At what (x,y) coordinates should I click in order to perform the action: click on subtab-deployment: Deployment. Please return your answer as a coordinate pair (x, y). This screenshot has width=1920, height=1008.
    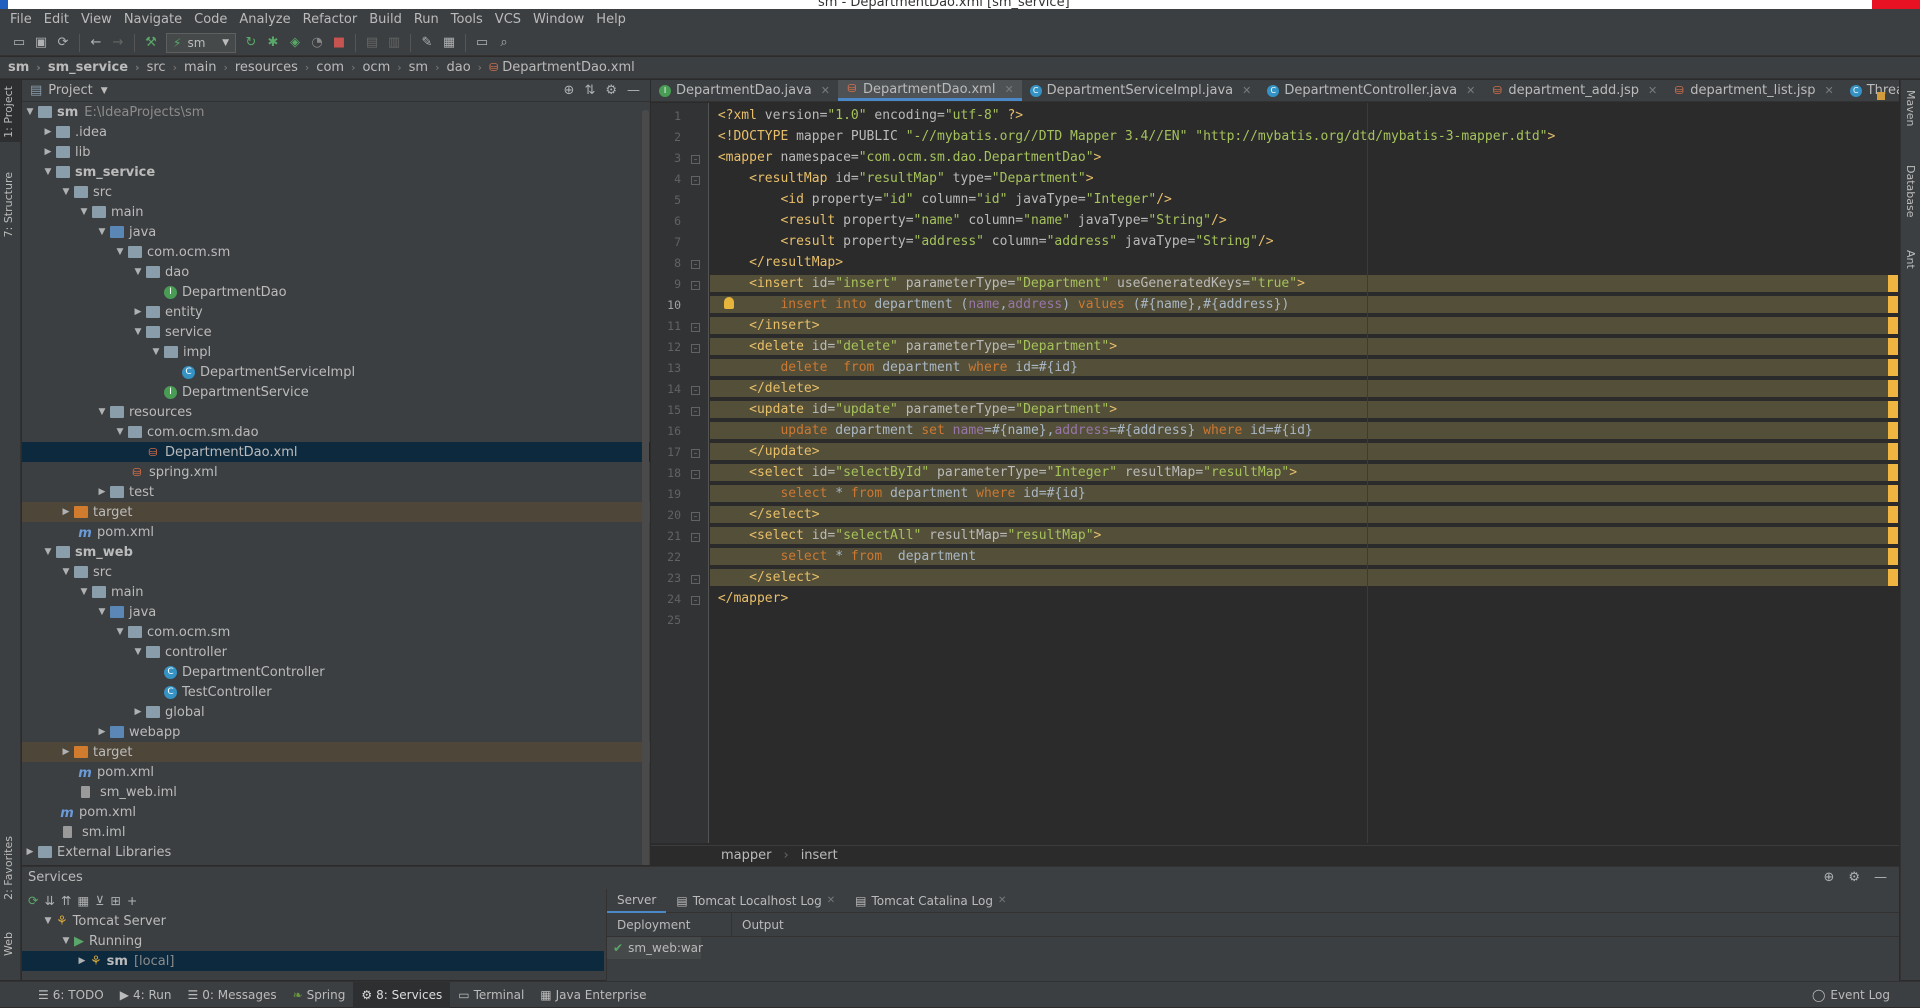
    Looking at the image, I should click on (669, 924).